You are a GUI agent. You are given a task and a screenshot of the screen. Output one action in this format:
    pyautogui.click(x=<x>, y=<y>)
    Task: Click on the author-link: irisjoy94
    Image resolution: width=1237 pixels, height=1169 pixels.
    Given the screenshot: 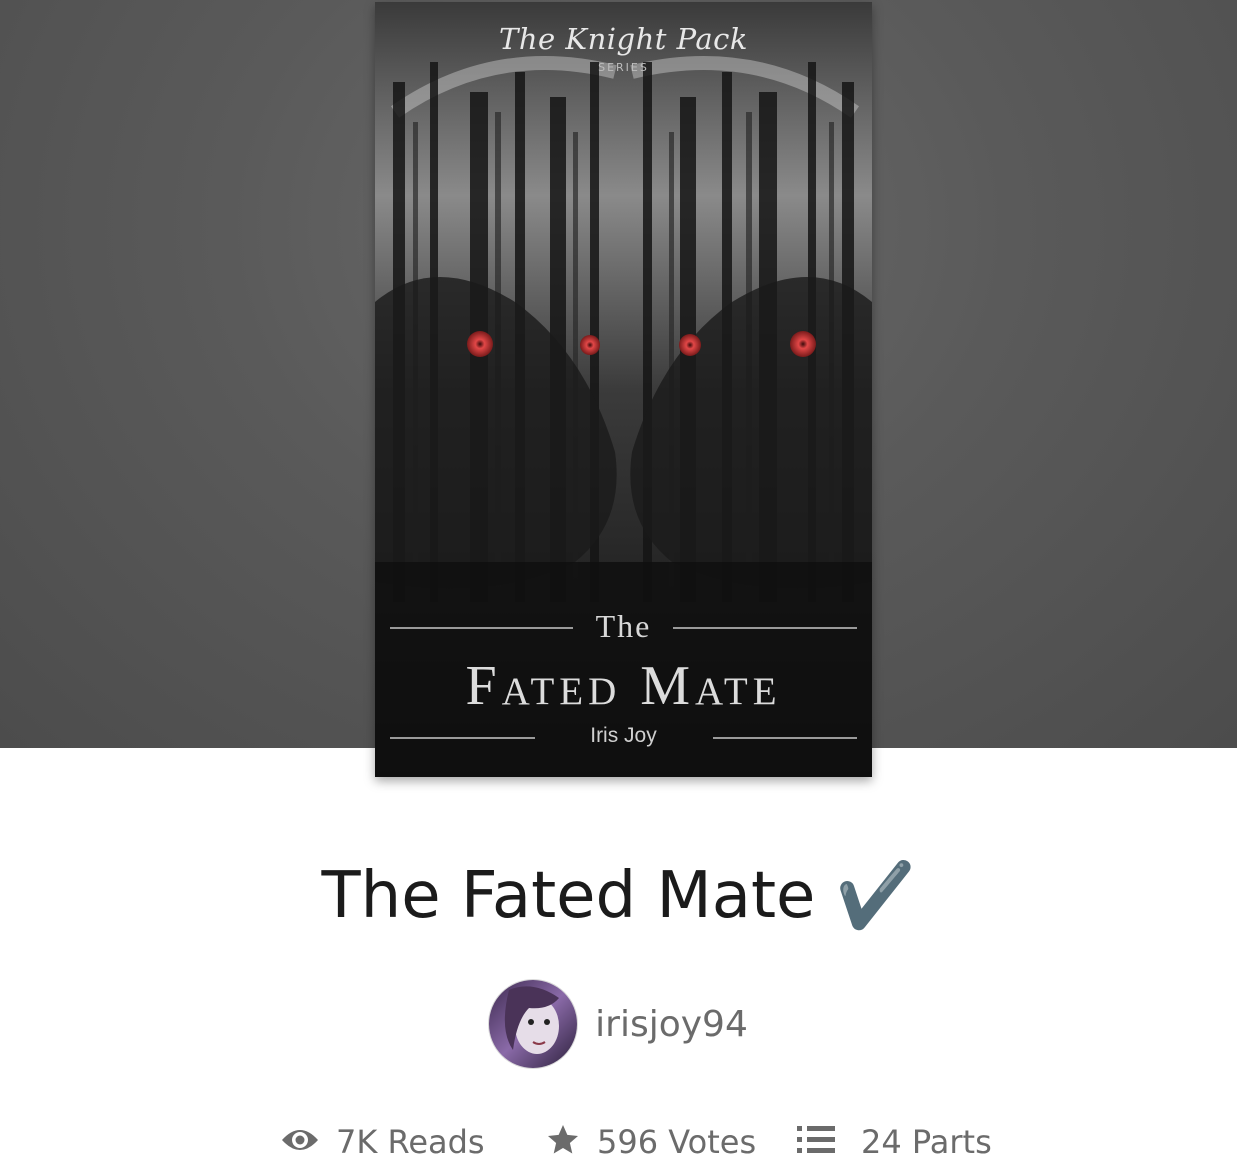 What is the action you would take?
    pyautogui.click(x=618, y=1024)
    